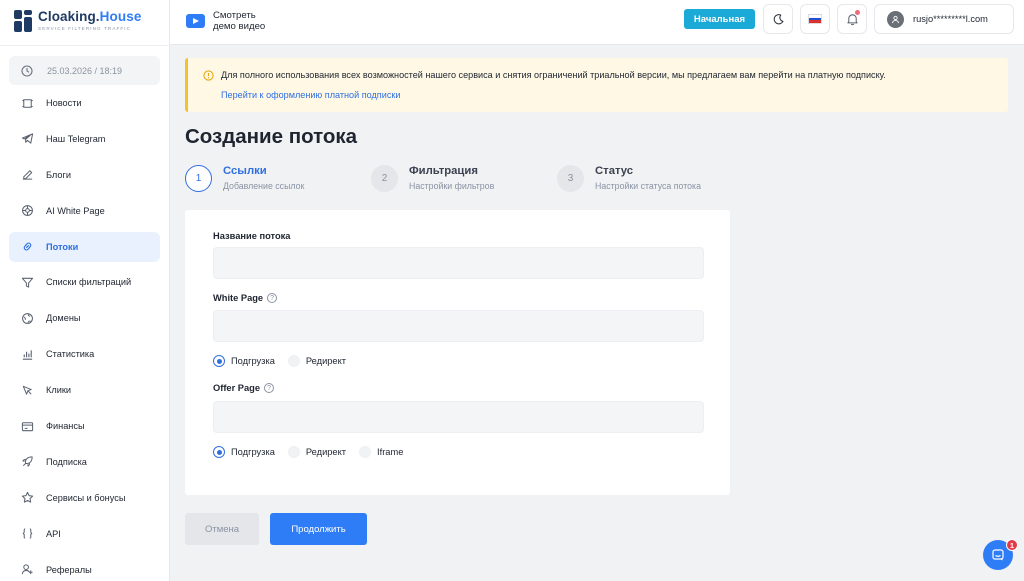 Image resolution: width=1024 pixels, height=581 pixels. Describe the element at coordinates (239, 26) in the screenshot. I see `demo-video-line2: демо видео` at that location.